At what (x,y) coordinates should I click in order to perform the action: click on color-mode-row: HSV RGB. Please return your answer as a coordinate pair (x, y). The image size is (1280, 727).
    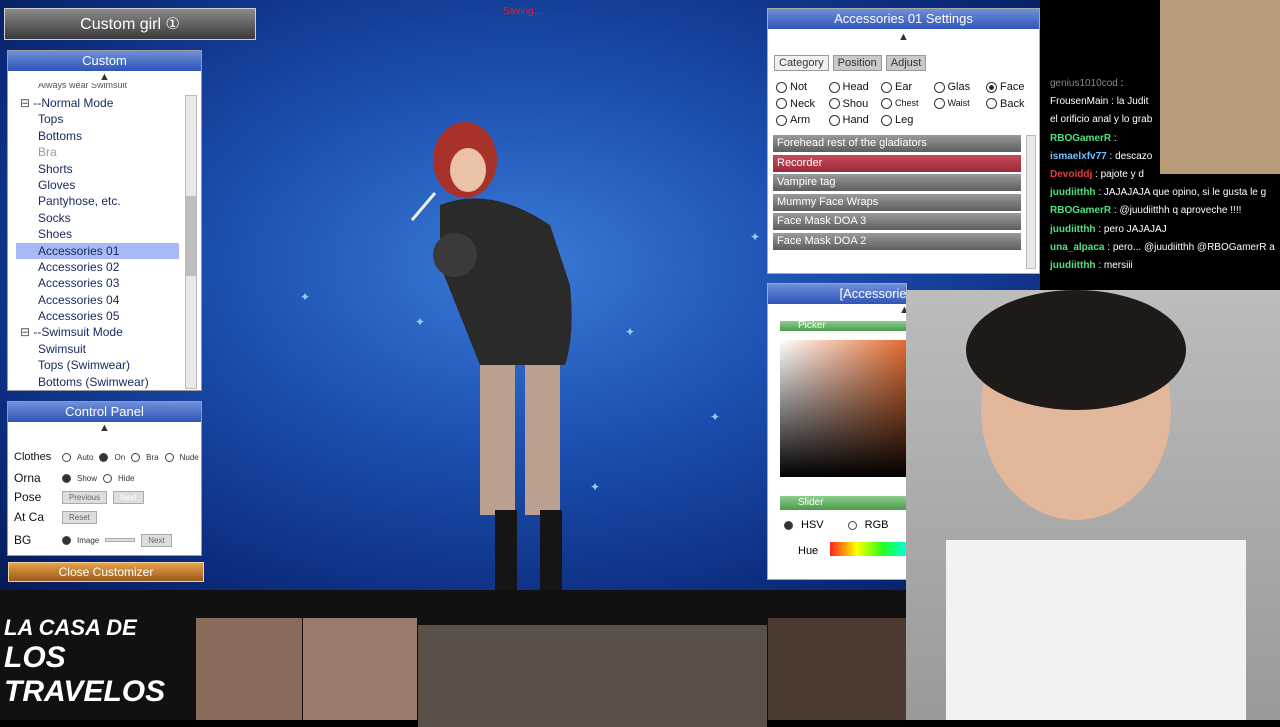
    Looking at the image, I should click on (836, 525).